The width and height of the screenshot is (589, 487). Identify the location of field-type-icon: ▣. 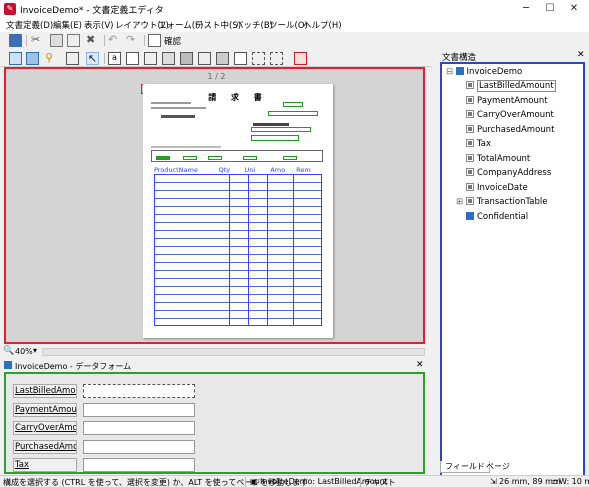
(254, 481).